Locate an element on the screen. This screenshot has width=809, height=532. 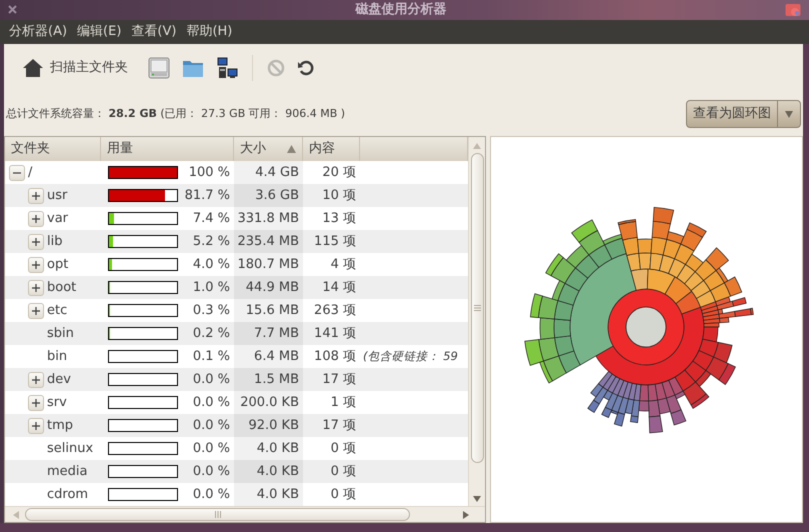
item-count: 1 项 is located at coordinates (343, 403).